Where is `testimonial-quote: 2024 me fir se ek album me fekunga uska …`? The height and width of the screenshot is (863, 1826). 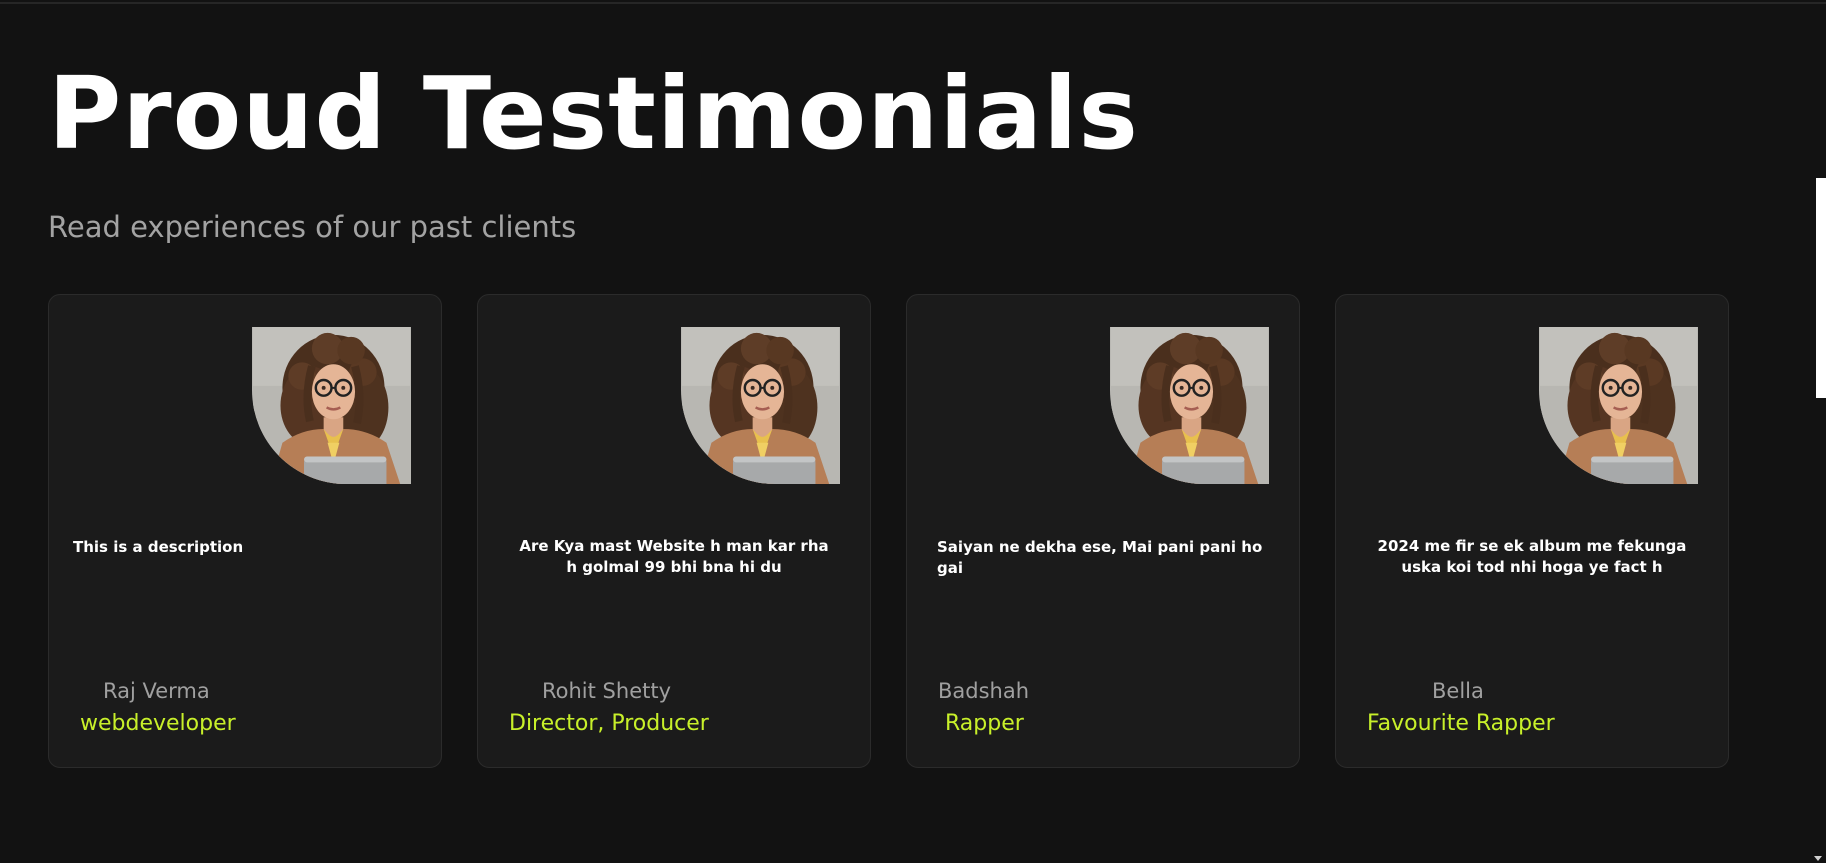 testimonial-quote: 2024 me fir se ek album me fekunga uska … is located at coordinates (1532, 556).